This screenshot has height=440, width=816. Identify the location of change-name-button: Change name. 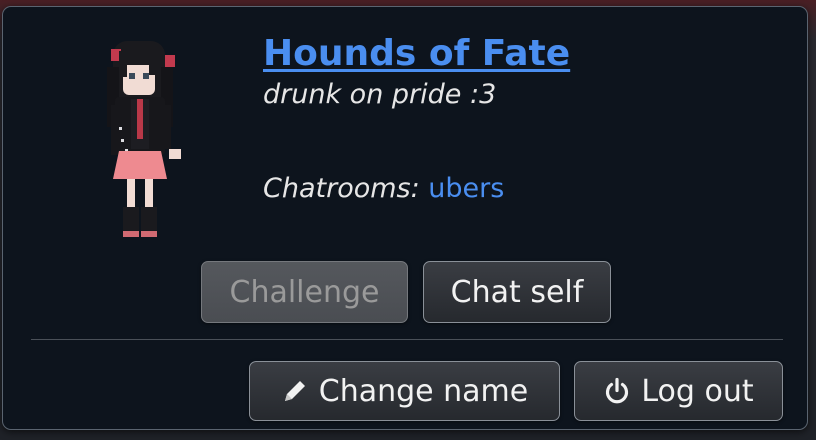
(404, 391).